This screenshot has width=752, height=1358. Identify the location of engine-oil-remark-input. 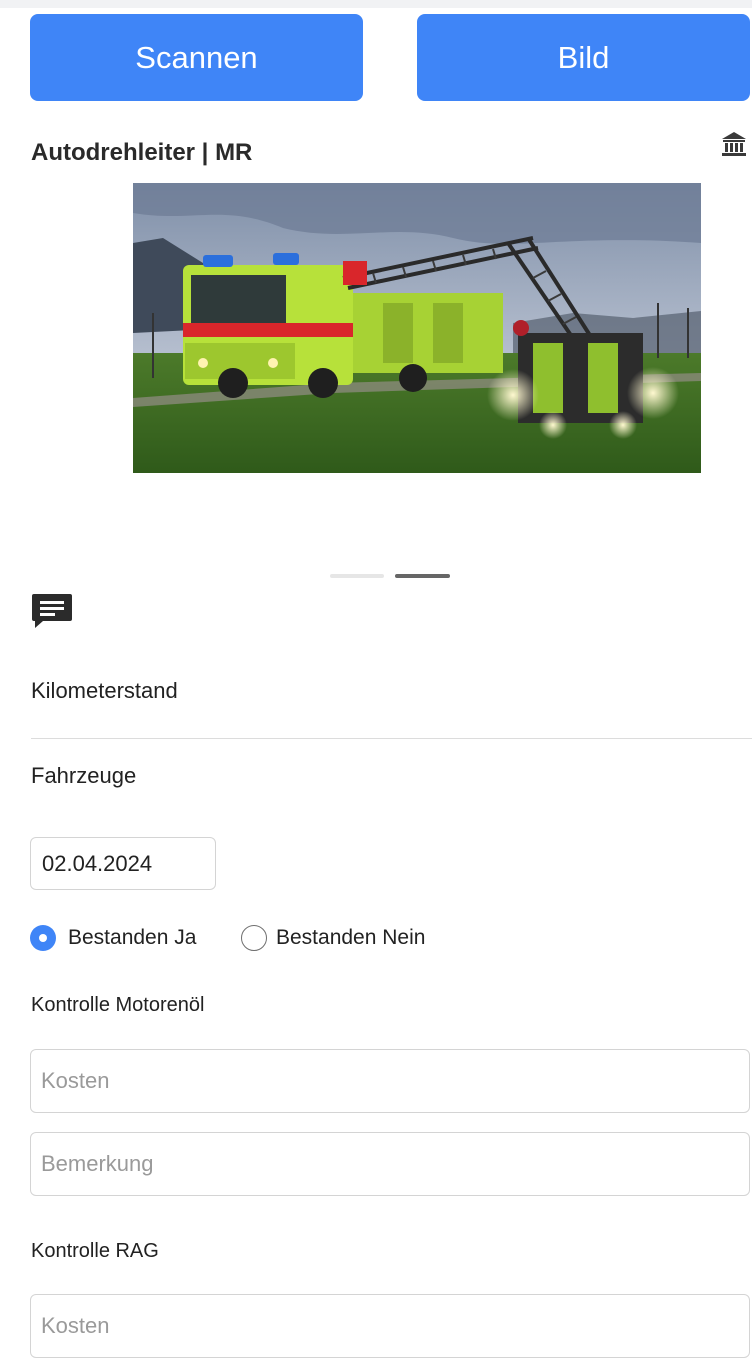
(390, 1164).